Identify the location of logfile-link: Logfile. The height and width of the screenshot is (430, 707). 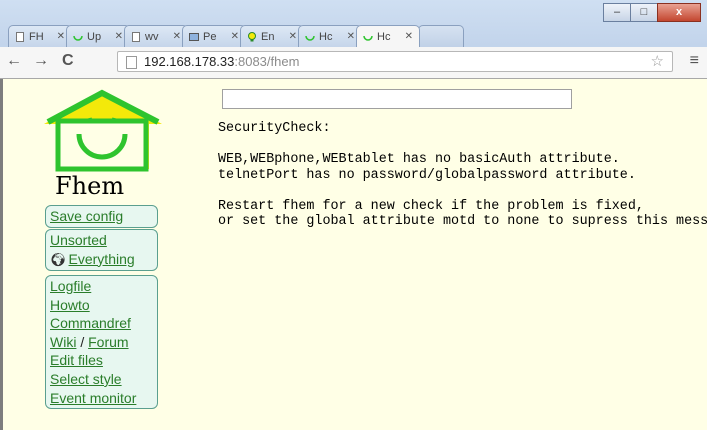
(101, 286).